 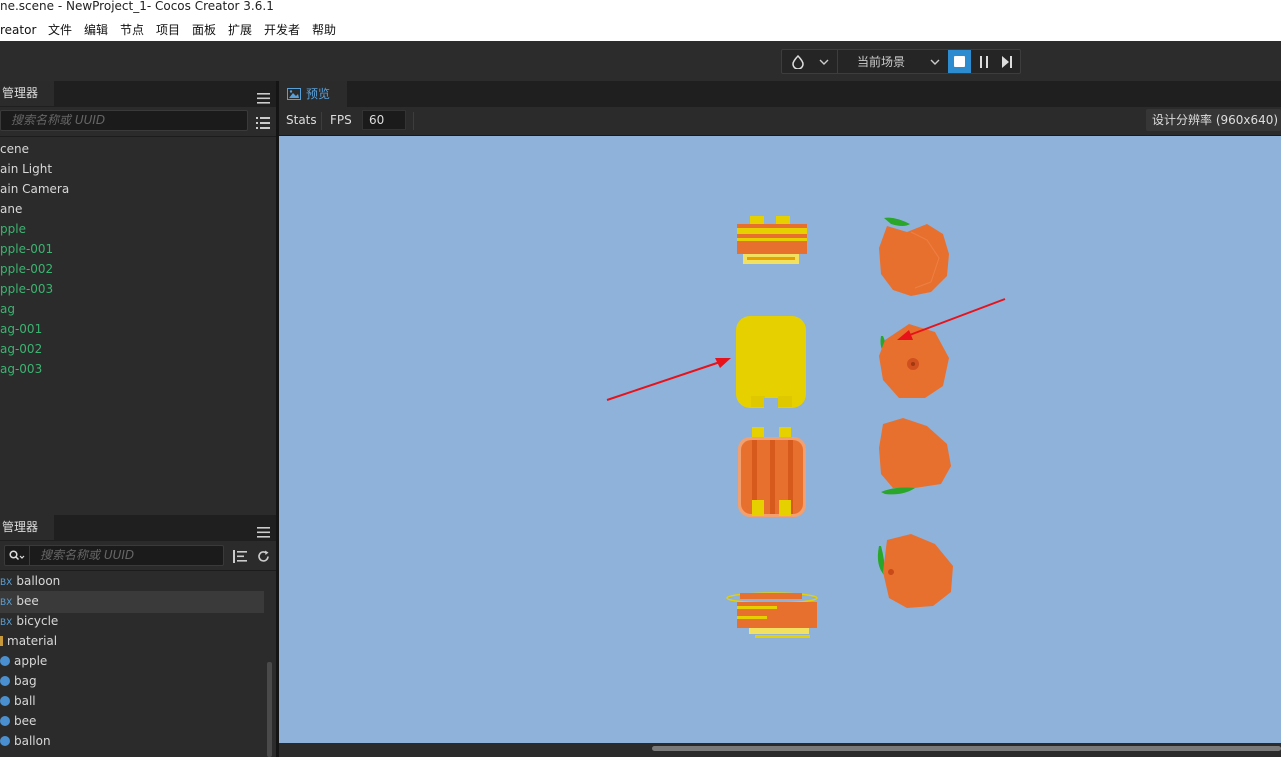 I want to click on preview-tab: 预览, so click(x=313, y=94).